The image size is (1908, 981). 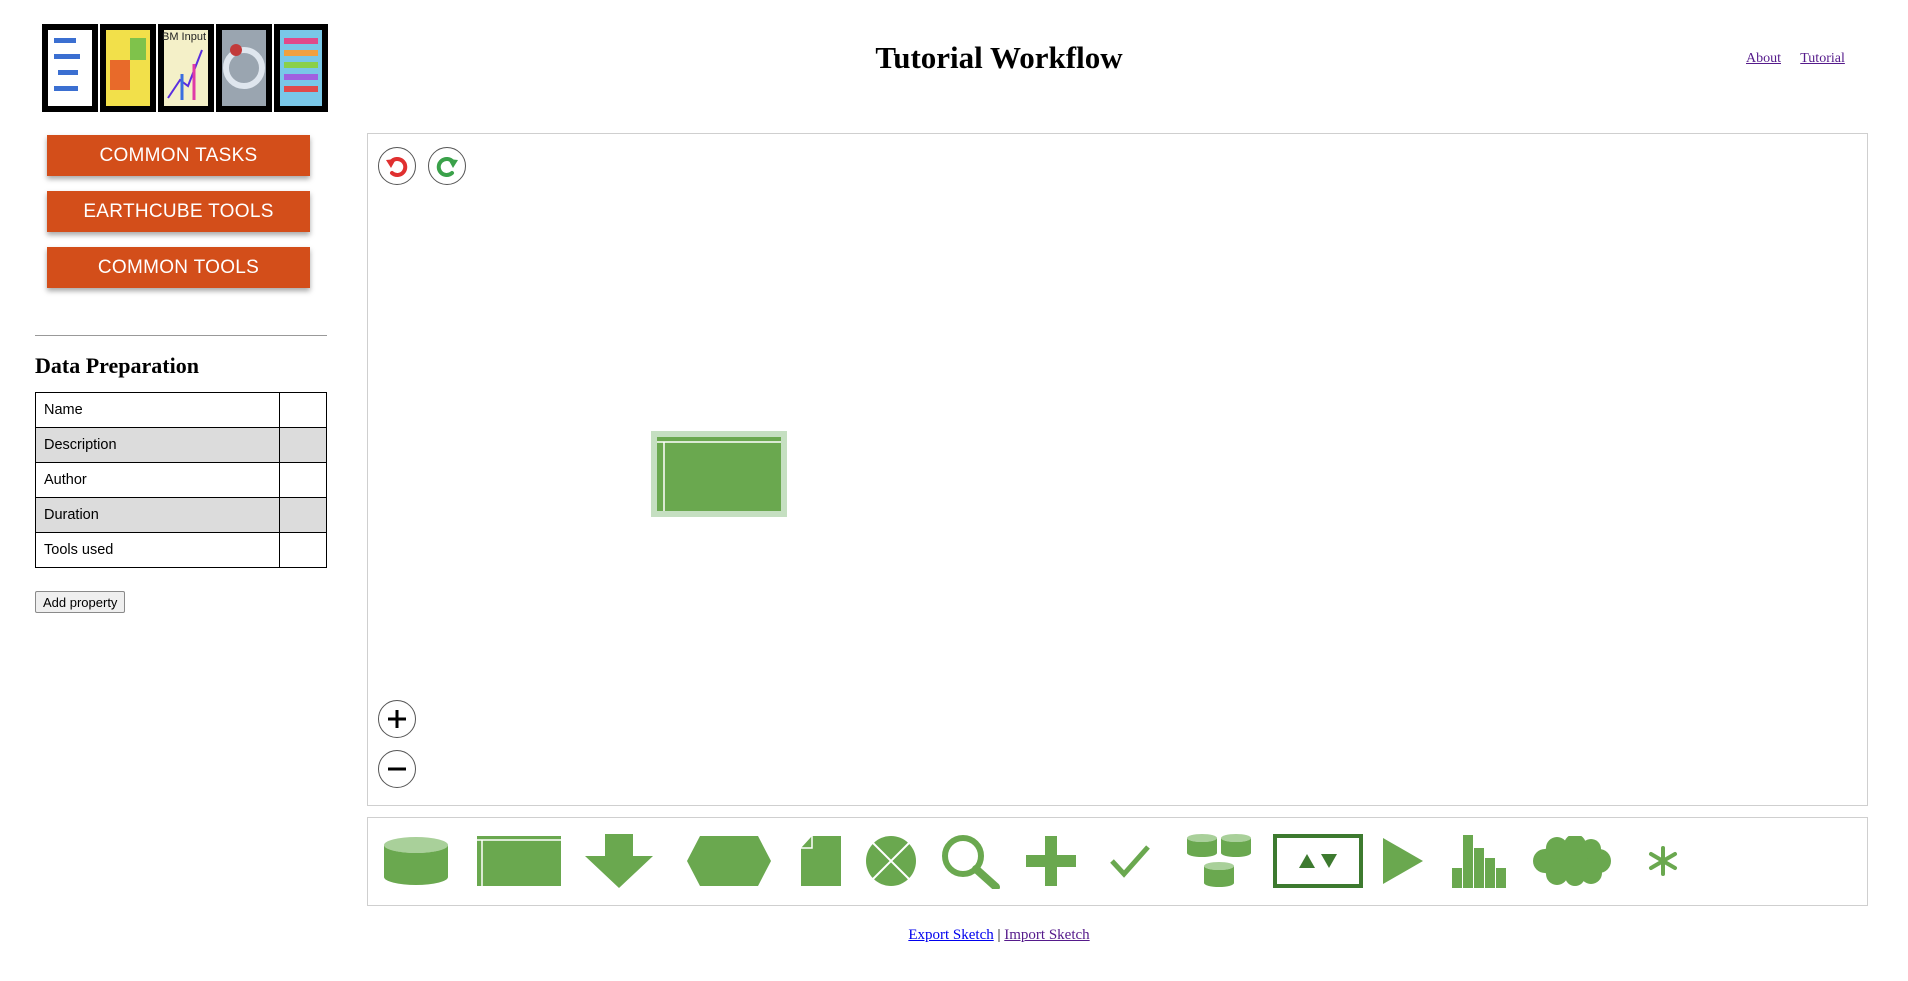 I want to click on about-link: About, so click(x=1763, y=58).